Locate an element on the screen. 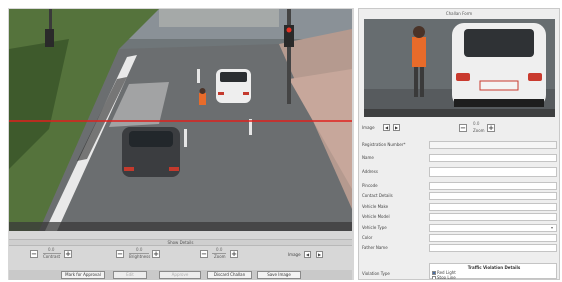  image-nav-label: Image is located at coordinates (294, 254).